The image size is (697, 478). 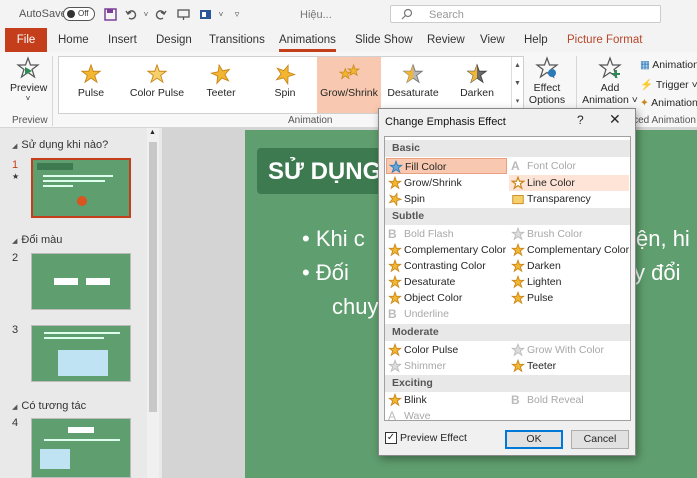 I want to click on preview-effect-checkbox: ✓, so click(x=391, y=438).